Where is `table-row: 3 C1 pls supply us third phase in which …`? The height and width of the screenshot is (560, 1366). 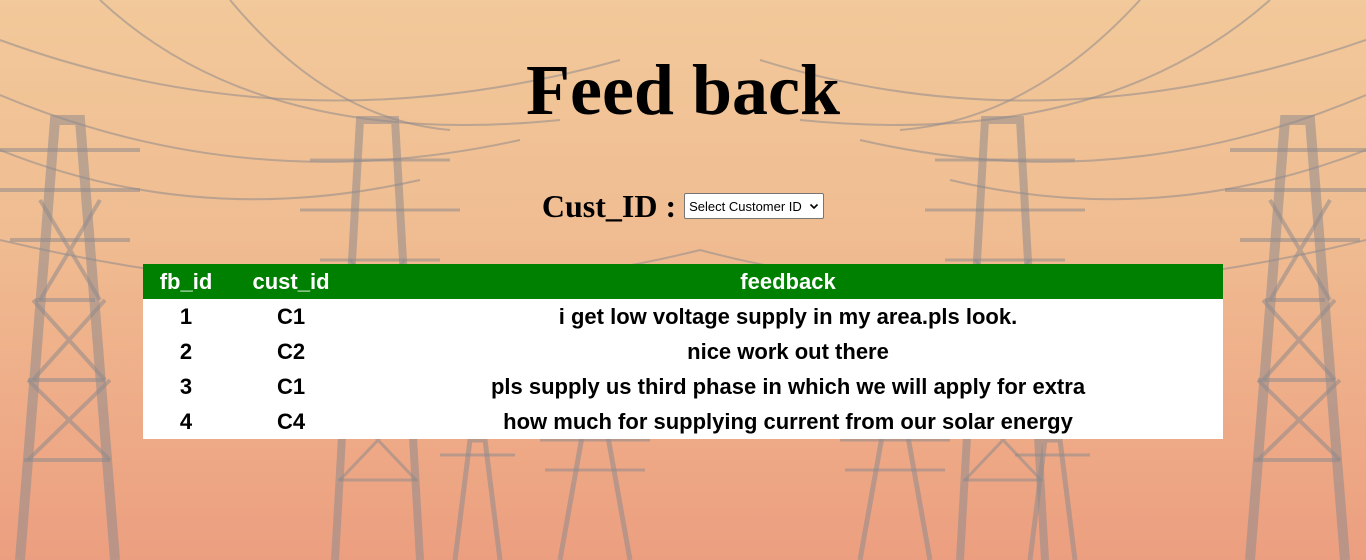 table-row: 3 C1 pls supply us third phase in which … is located at coordinates (683, 386).